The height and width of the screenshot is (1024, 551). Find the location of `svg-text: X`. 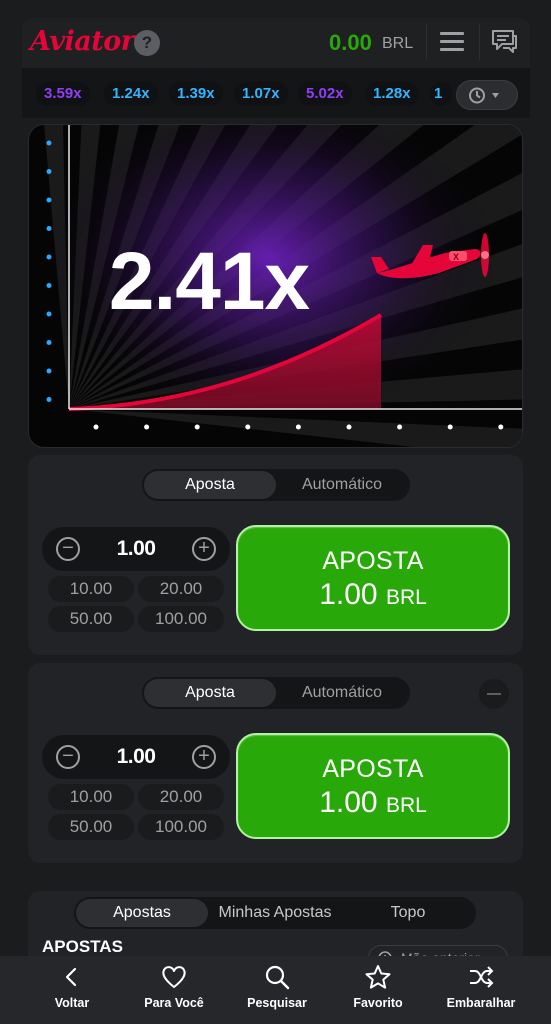

svg-text: X is located at coordinates (456, 257).